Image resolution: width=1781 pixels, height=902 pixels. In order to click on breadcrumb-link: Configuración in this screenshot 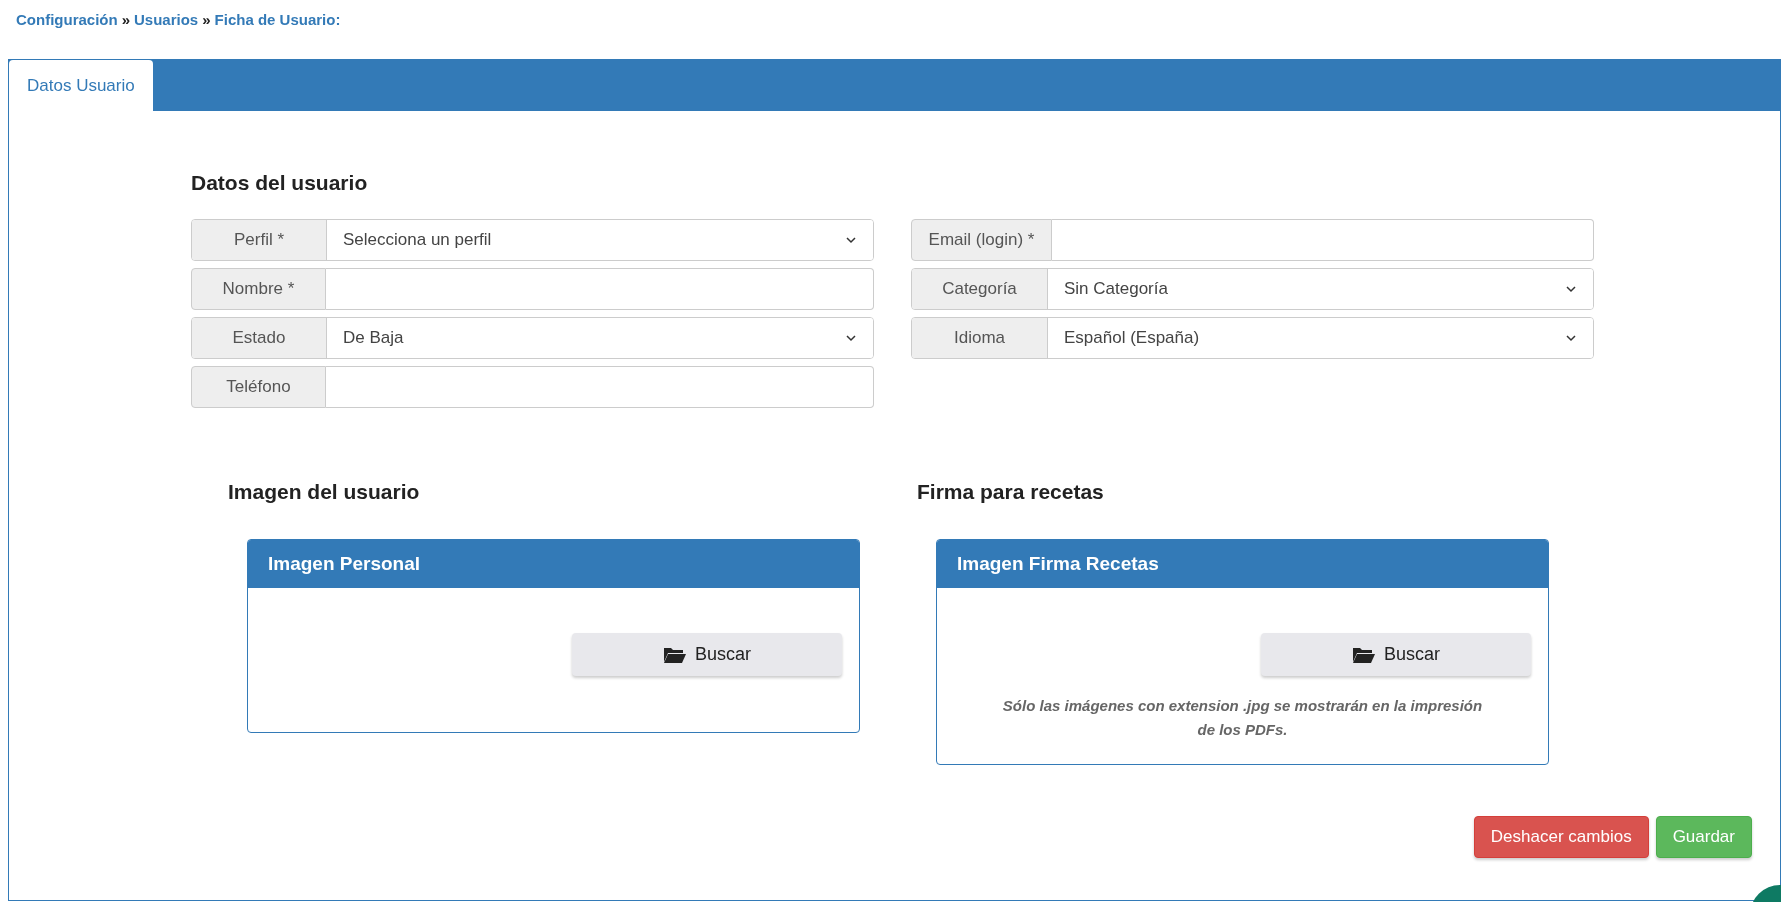, I will do `click(67, 20)`.